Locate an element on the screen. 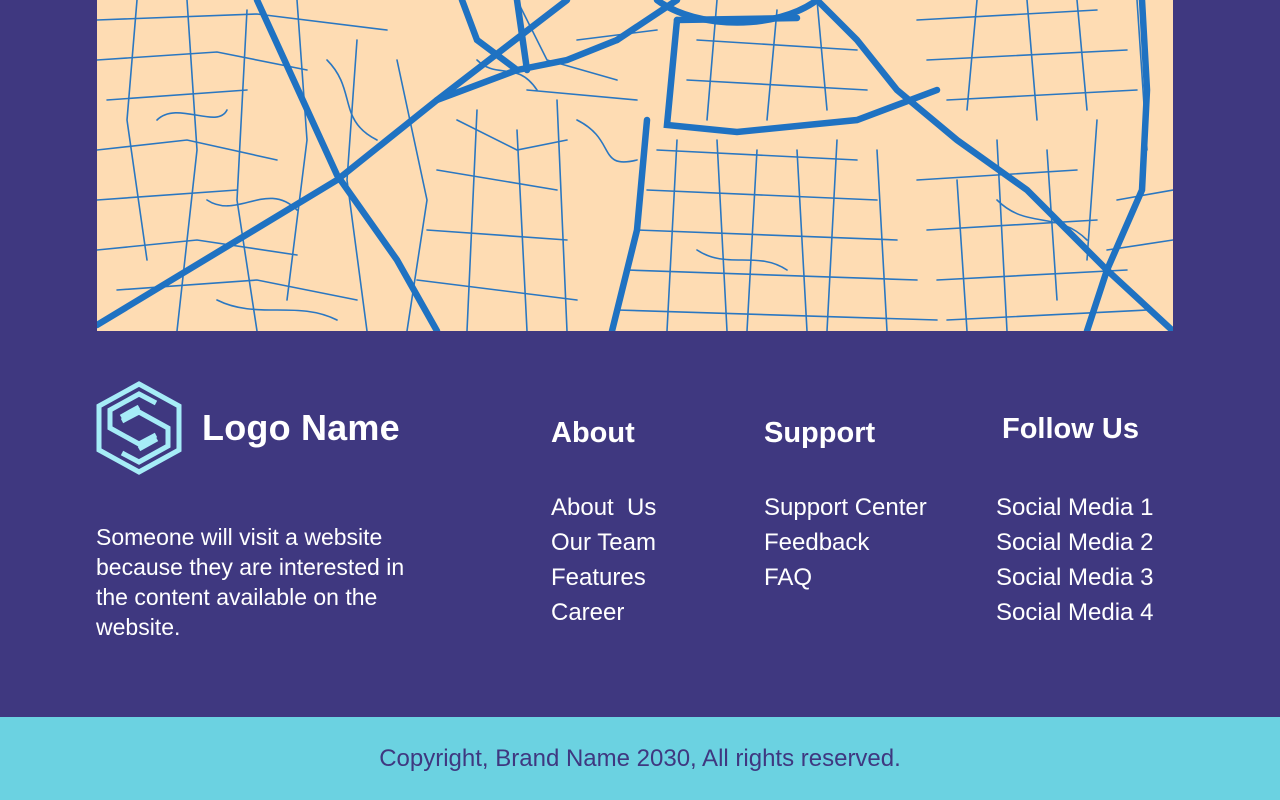  support-links: Support Center Feedback FAQ is located at coordinates (845, 542).